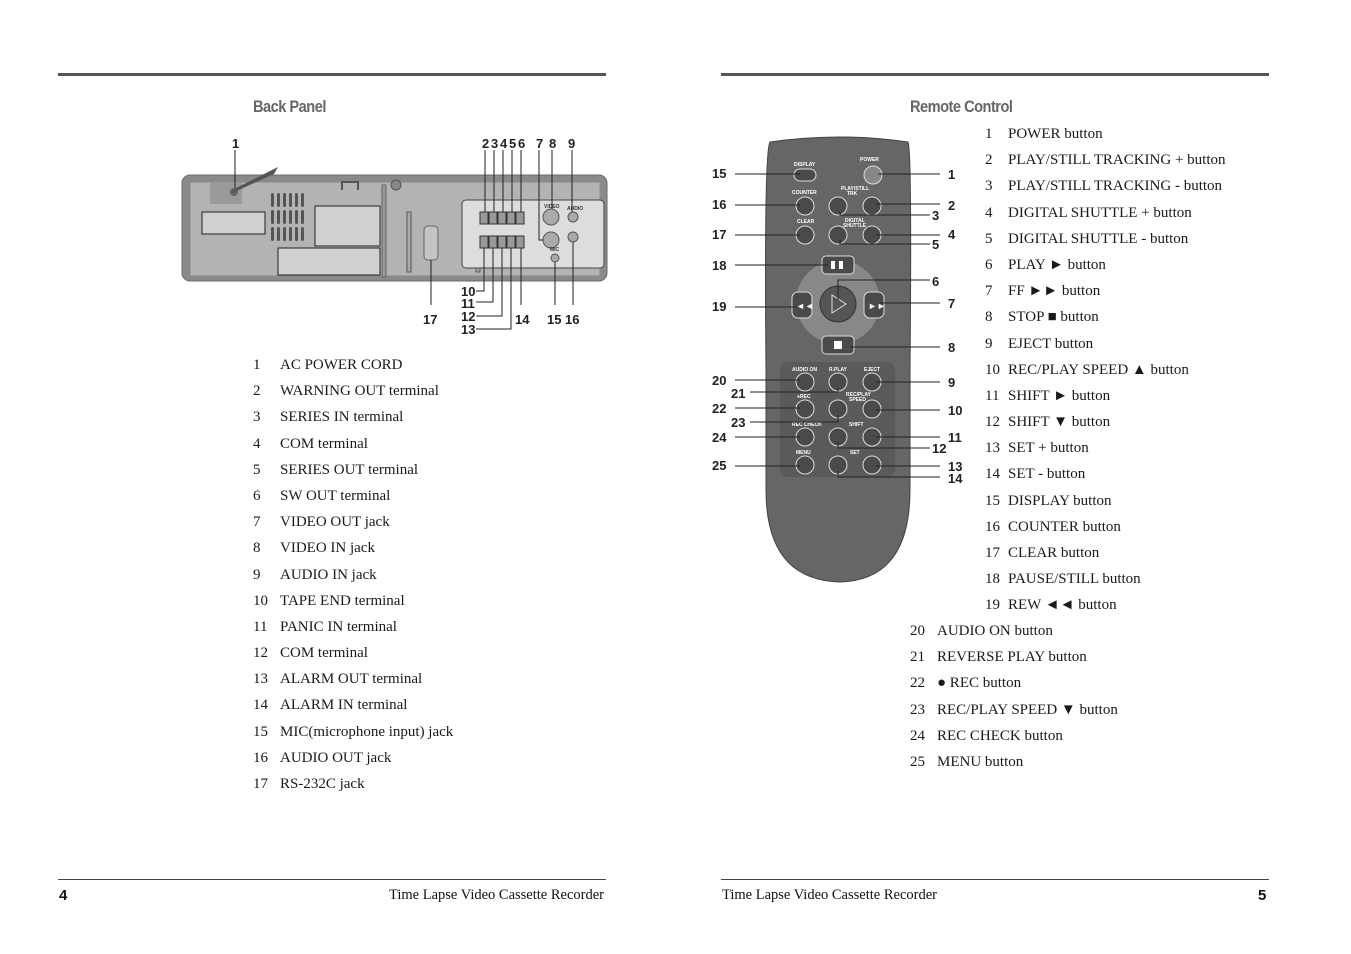 The width and height of the screenshot is (1351, 954). I want to click on svg-text: DISPLAY, so click(805, 165).